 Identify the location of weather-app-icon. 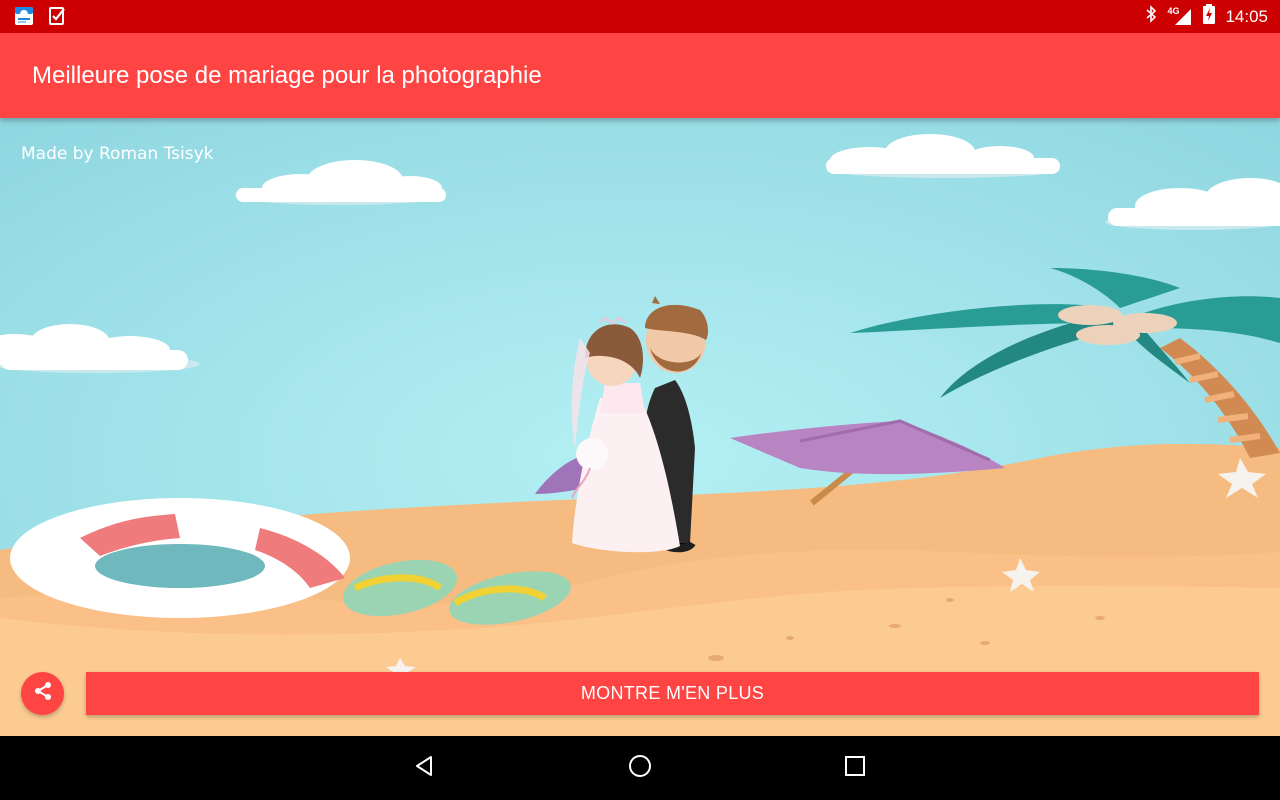
(24, 18).